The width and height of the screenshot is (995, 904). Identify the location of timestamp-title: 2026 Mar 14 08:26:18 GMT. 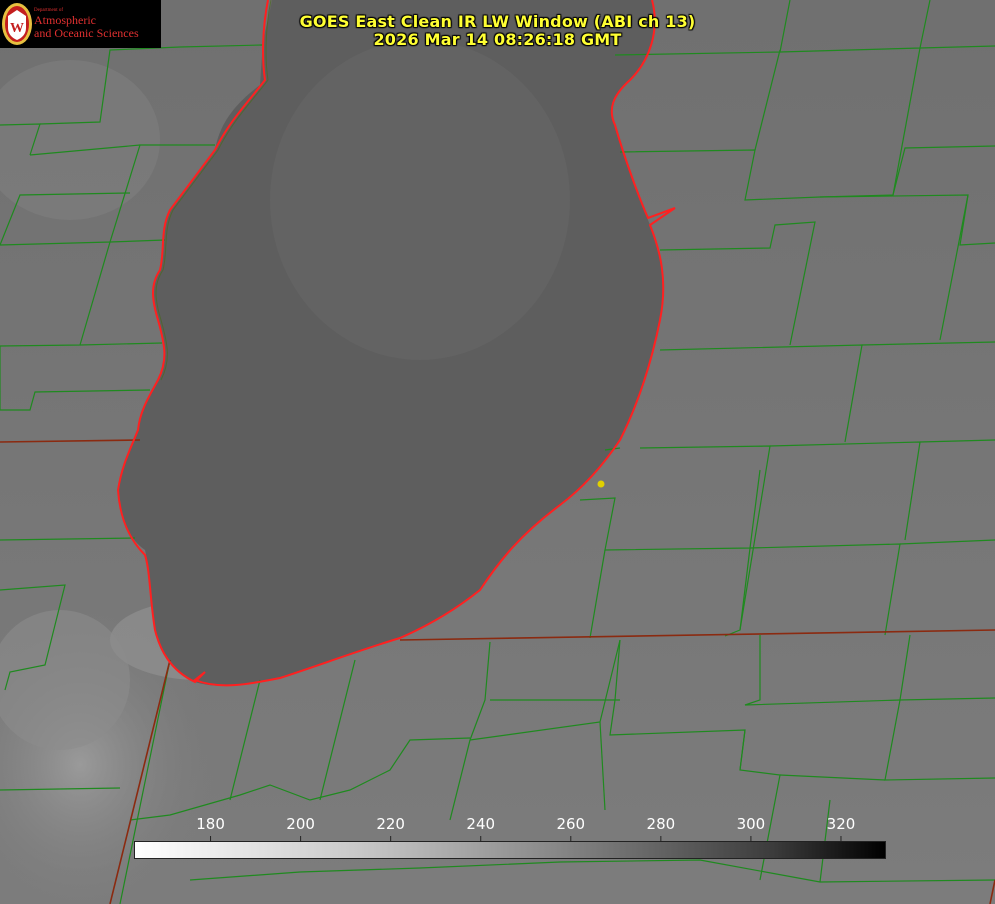
(497, 39).